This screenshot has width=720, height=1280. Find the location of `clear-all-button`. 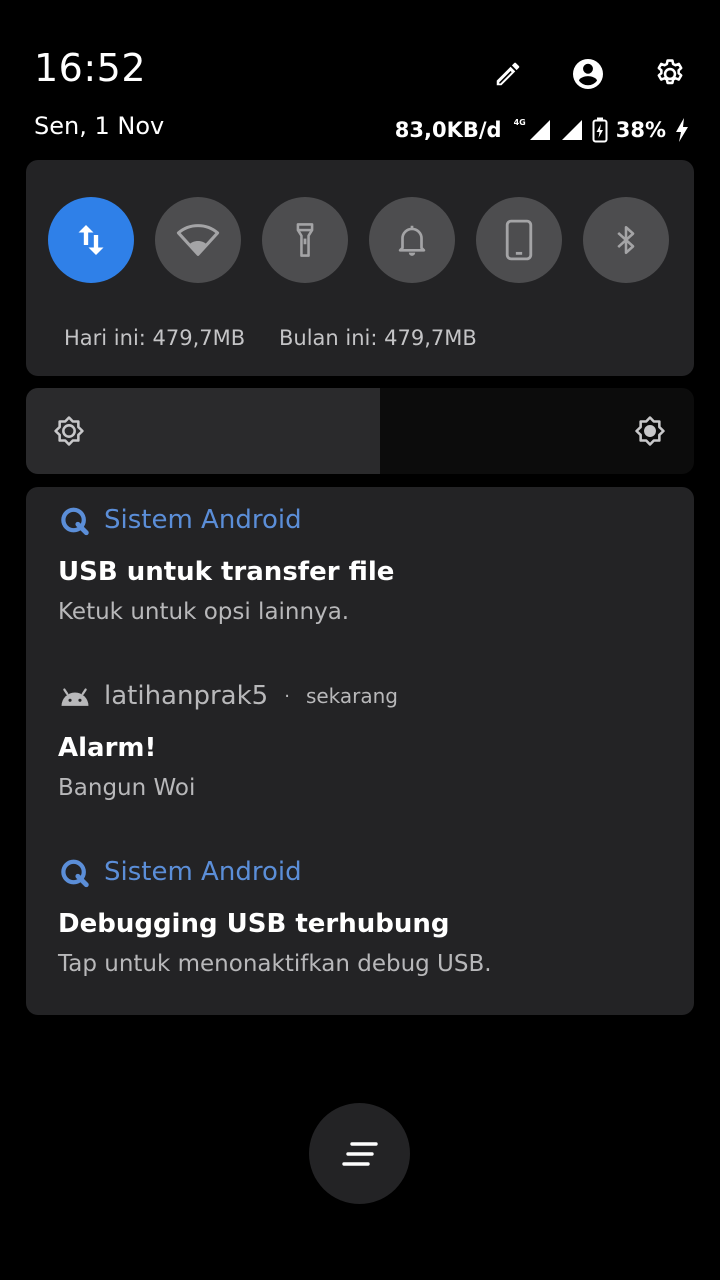

clear-all-button is located at coordinates (359, 1153).